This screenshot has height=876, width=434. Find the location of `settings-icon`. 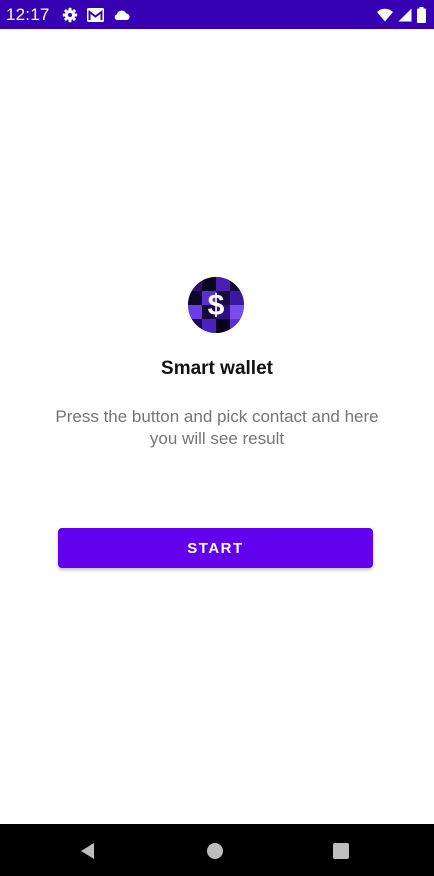

settings-icon is located at coordinates (70, 15).